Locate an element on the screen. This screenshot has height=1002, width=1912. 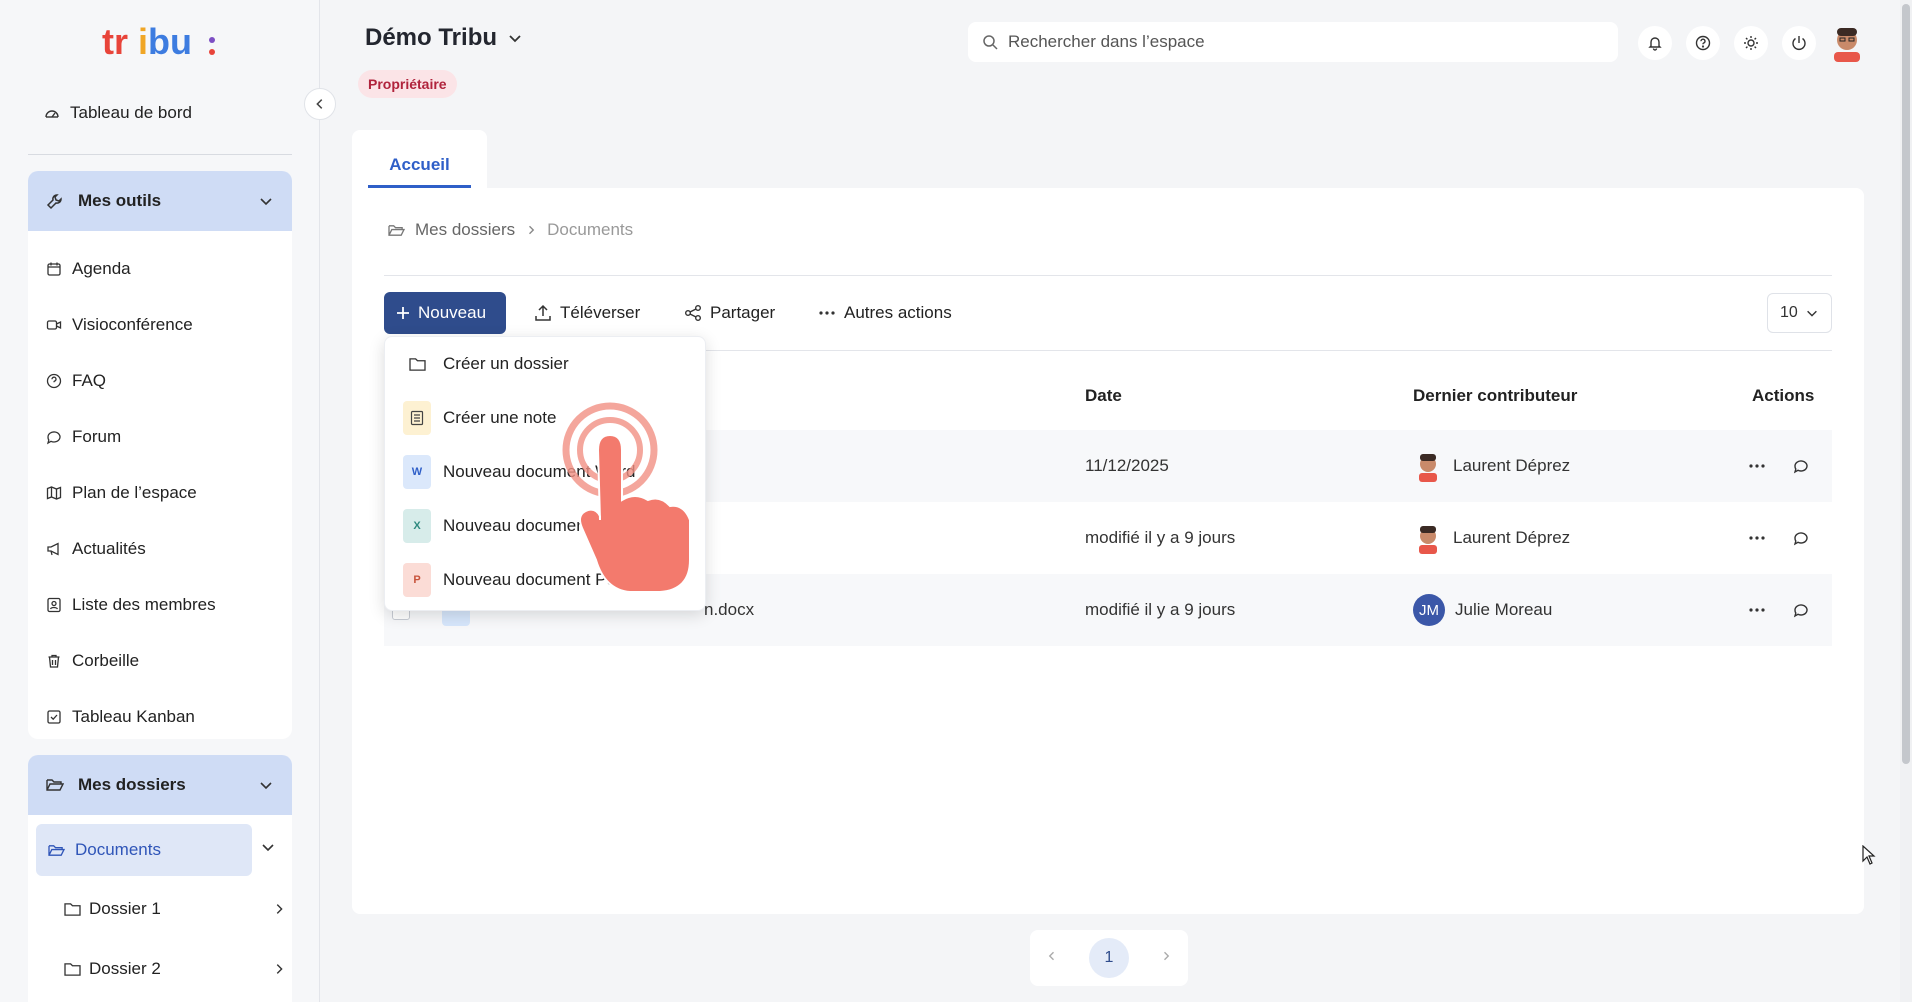
share-button-label: Partager is located at coordinates (743, 312).